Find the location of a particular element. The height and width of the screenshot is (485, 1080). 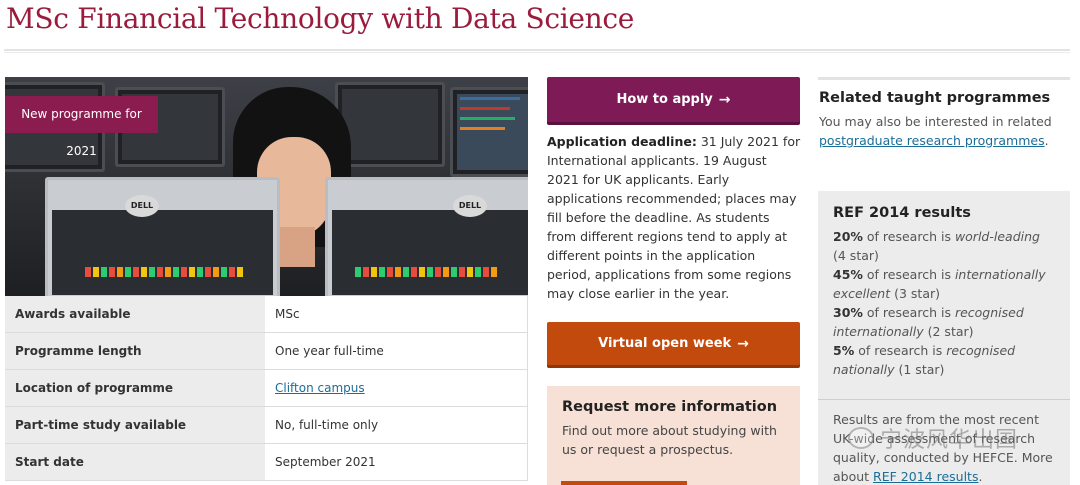

table-row: Programme length One year full-time is located at coordinates (266, 351).